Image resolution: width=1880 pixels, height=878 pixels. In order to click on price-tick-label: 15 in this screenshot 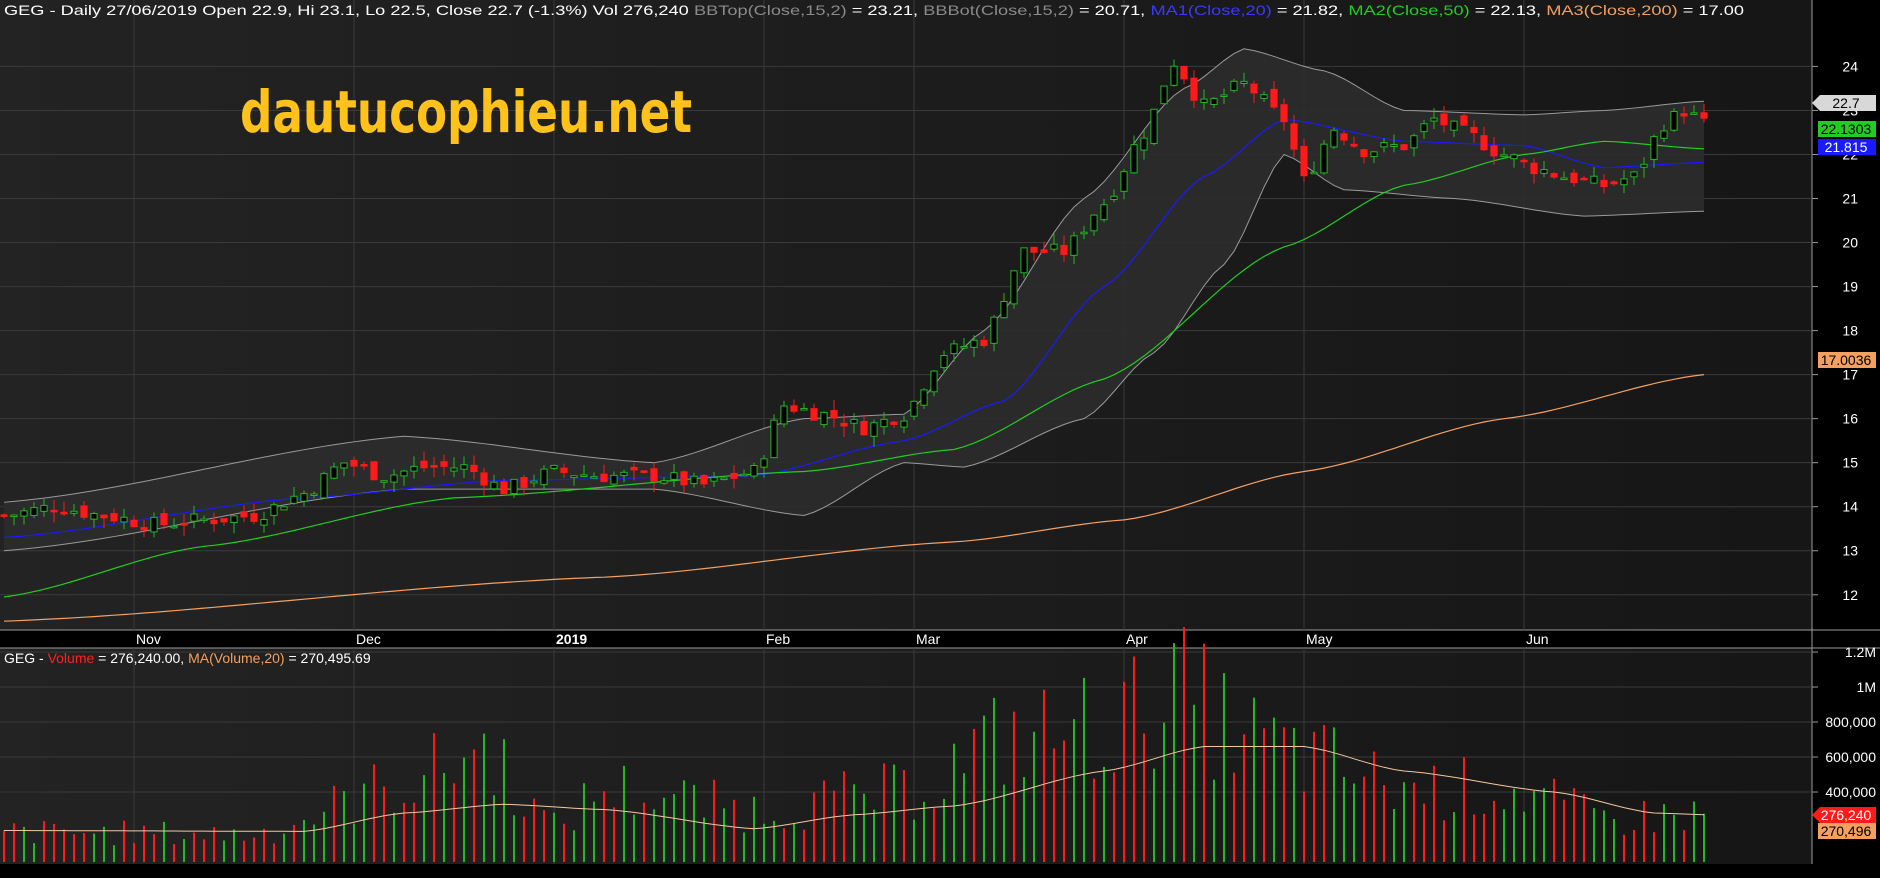, I will do `click(1850, 463)`.